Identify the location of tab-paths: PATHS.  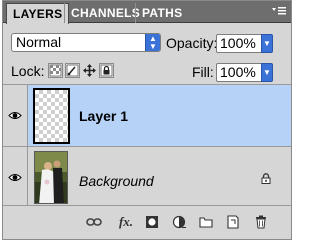
(161, 13).